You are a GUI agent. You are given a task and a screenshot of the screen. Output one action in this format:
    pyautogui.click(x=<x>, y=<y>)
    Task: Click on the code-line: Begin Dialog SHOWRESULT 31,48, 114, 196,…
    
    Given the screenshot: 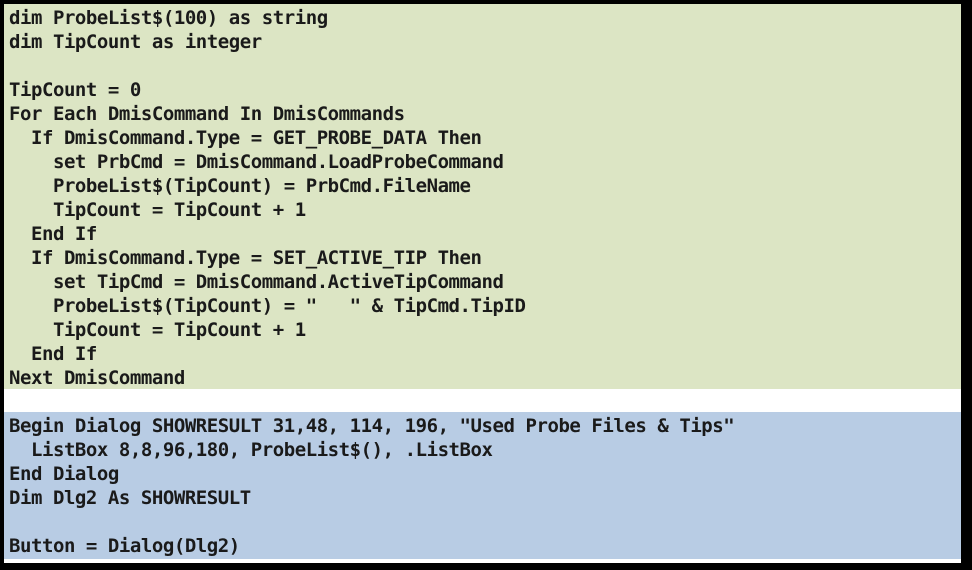 What is the action you would take?
    pyautogui.click(x=372, y=426)
    